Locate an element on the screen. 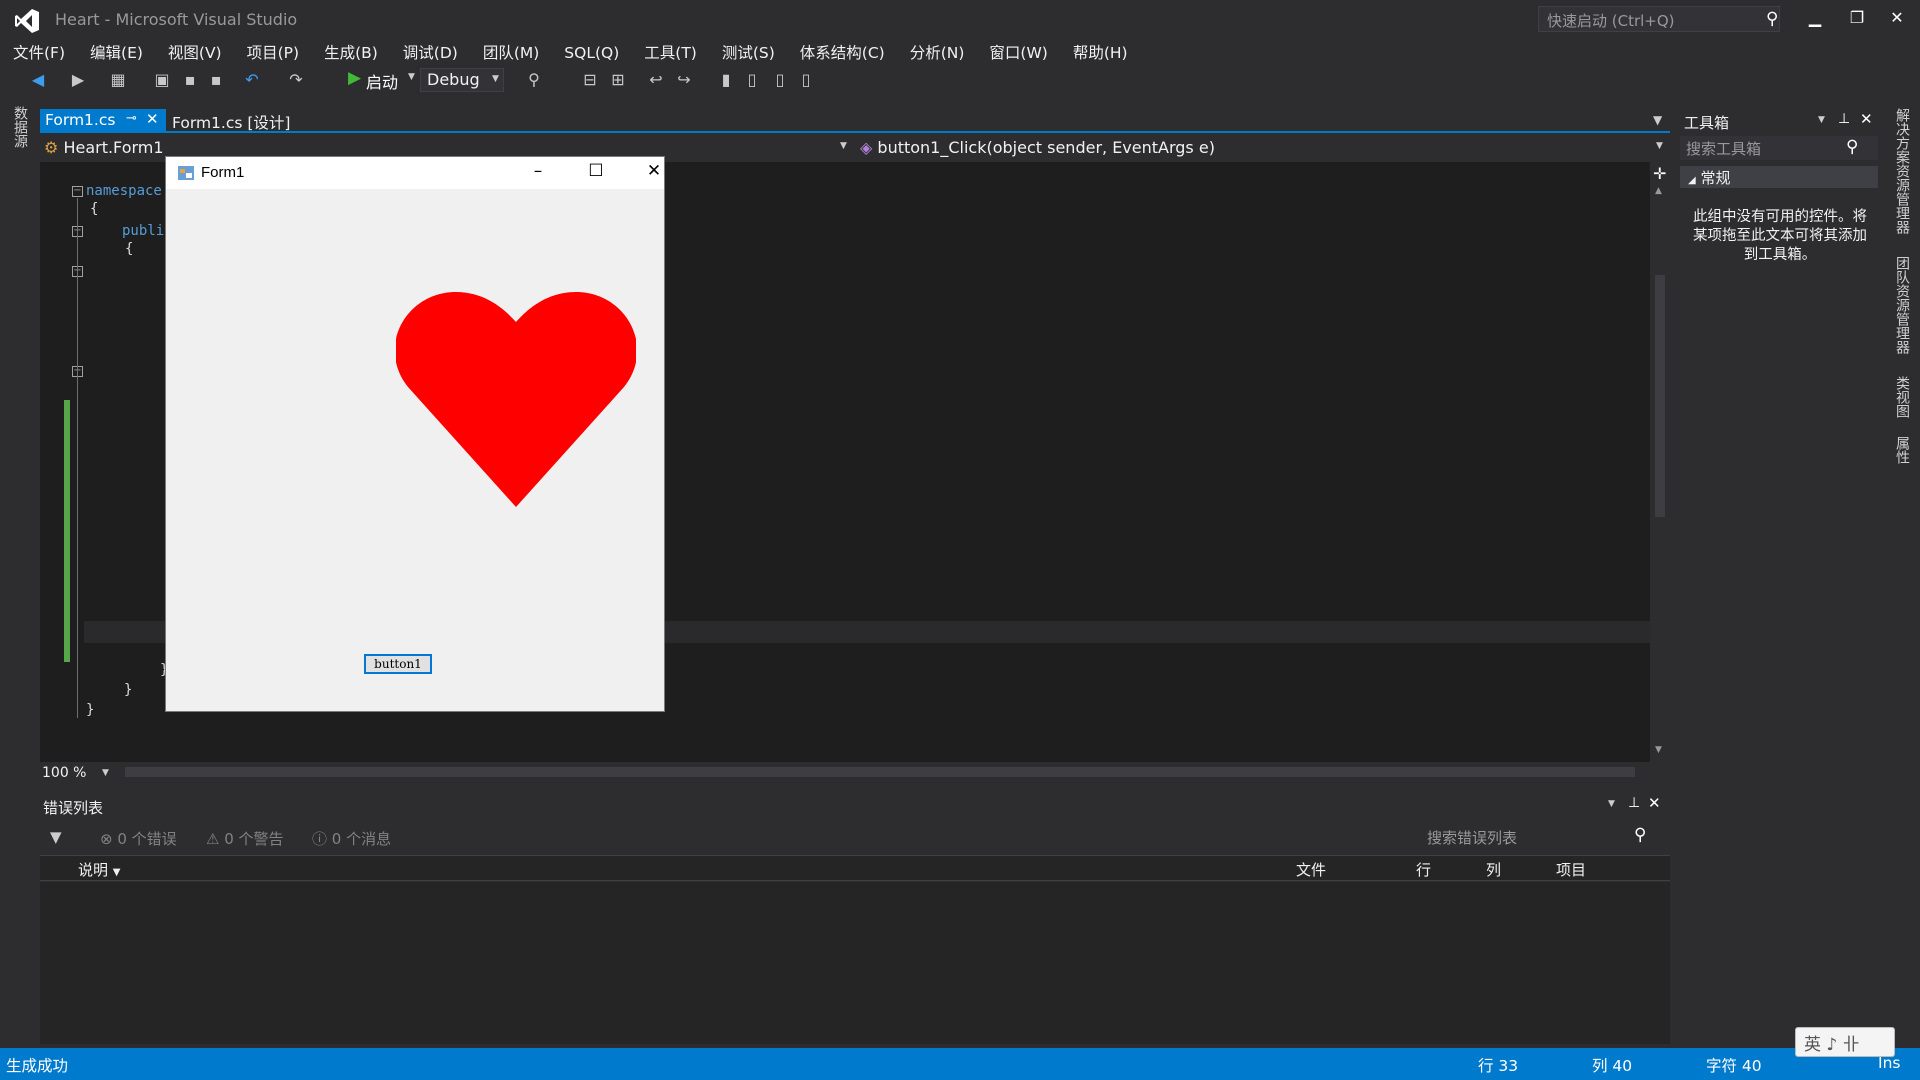 The width and height of the screenshot is (1920, 1080). save-icon: ▪ is located at coordinates (190, 80).